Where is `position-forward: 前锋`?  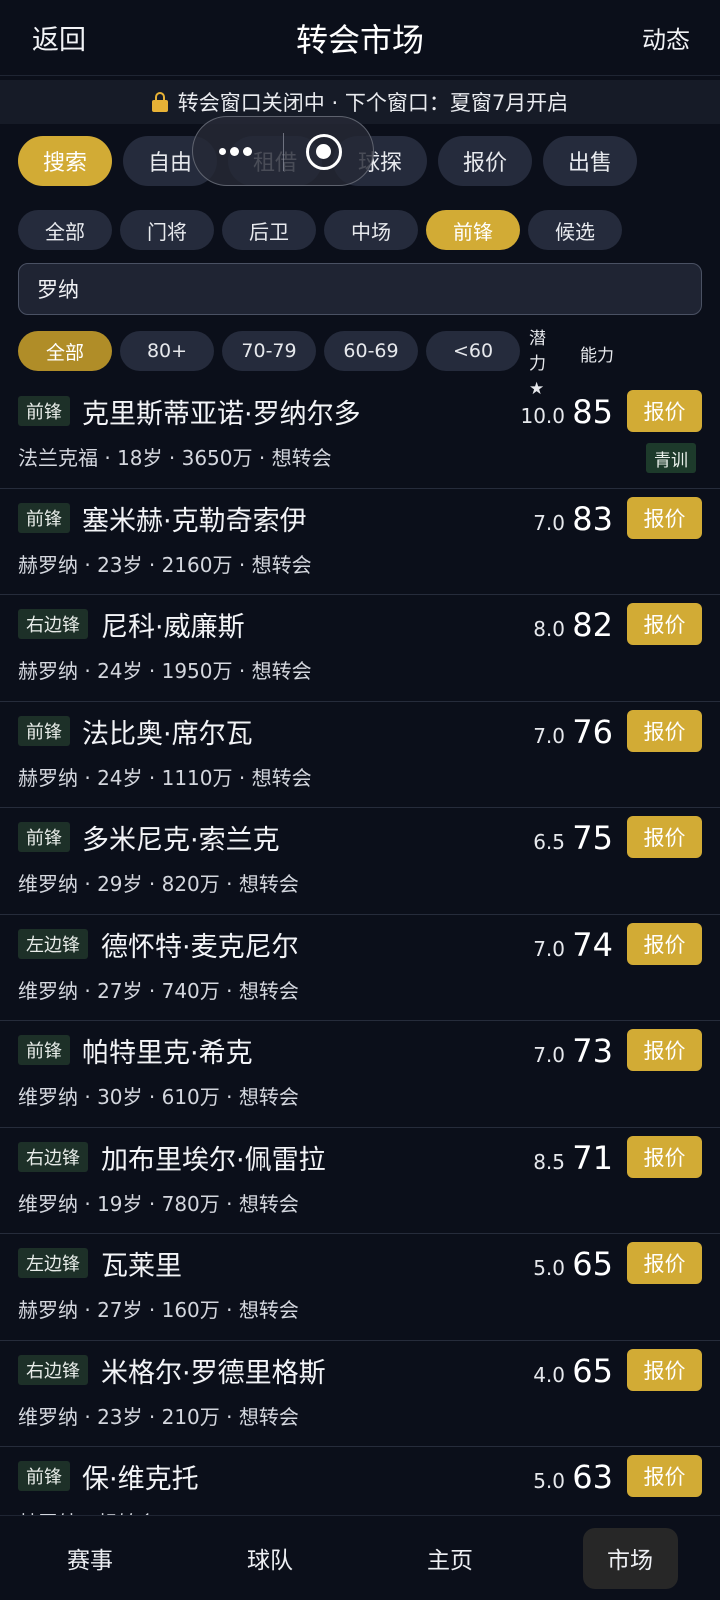 position-forward: 前锋 is located at coordinates (473, 230).